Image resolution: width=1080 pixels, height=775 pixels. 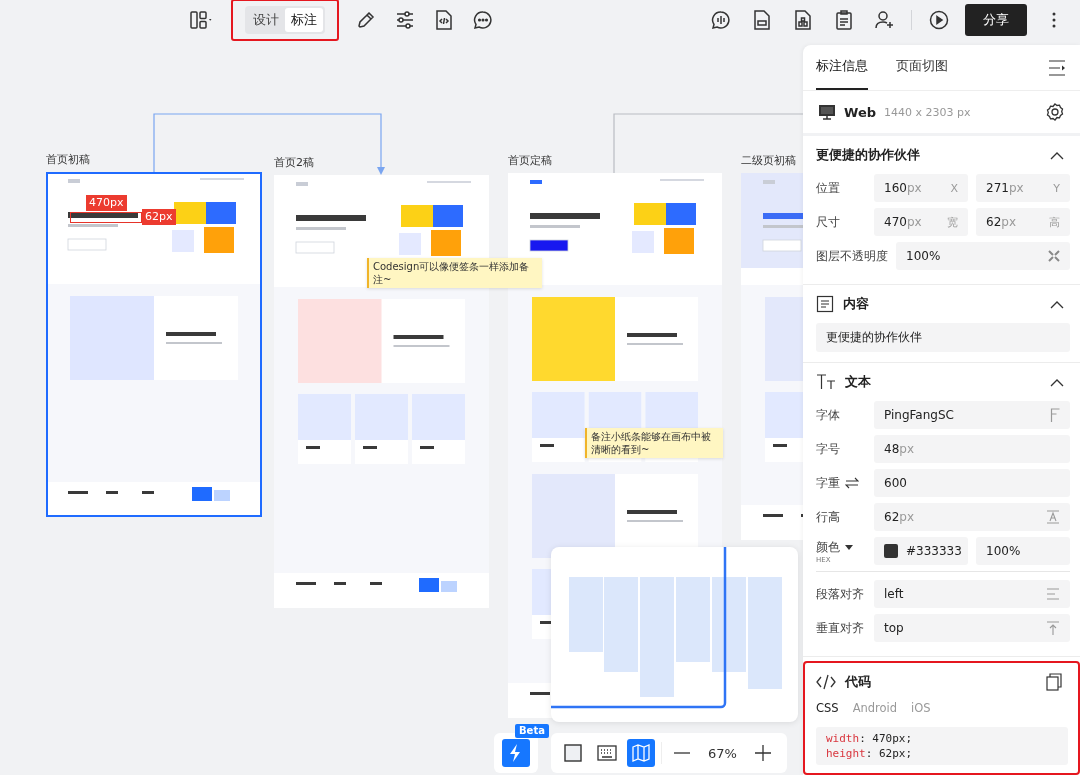 I want to click on copy-icon, so click(x=1054, y=682).